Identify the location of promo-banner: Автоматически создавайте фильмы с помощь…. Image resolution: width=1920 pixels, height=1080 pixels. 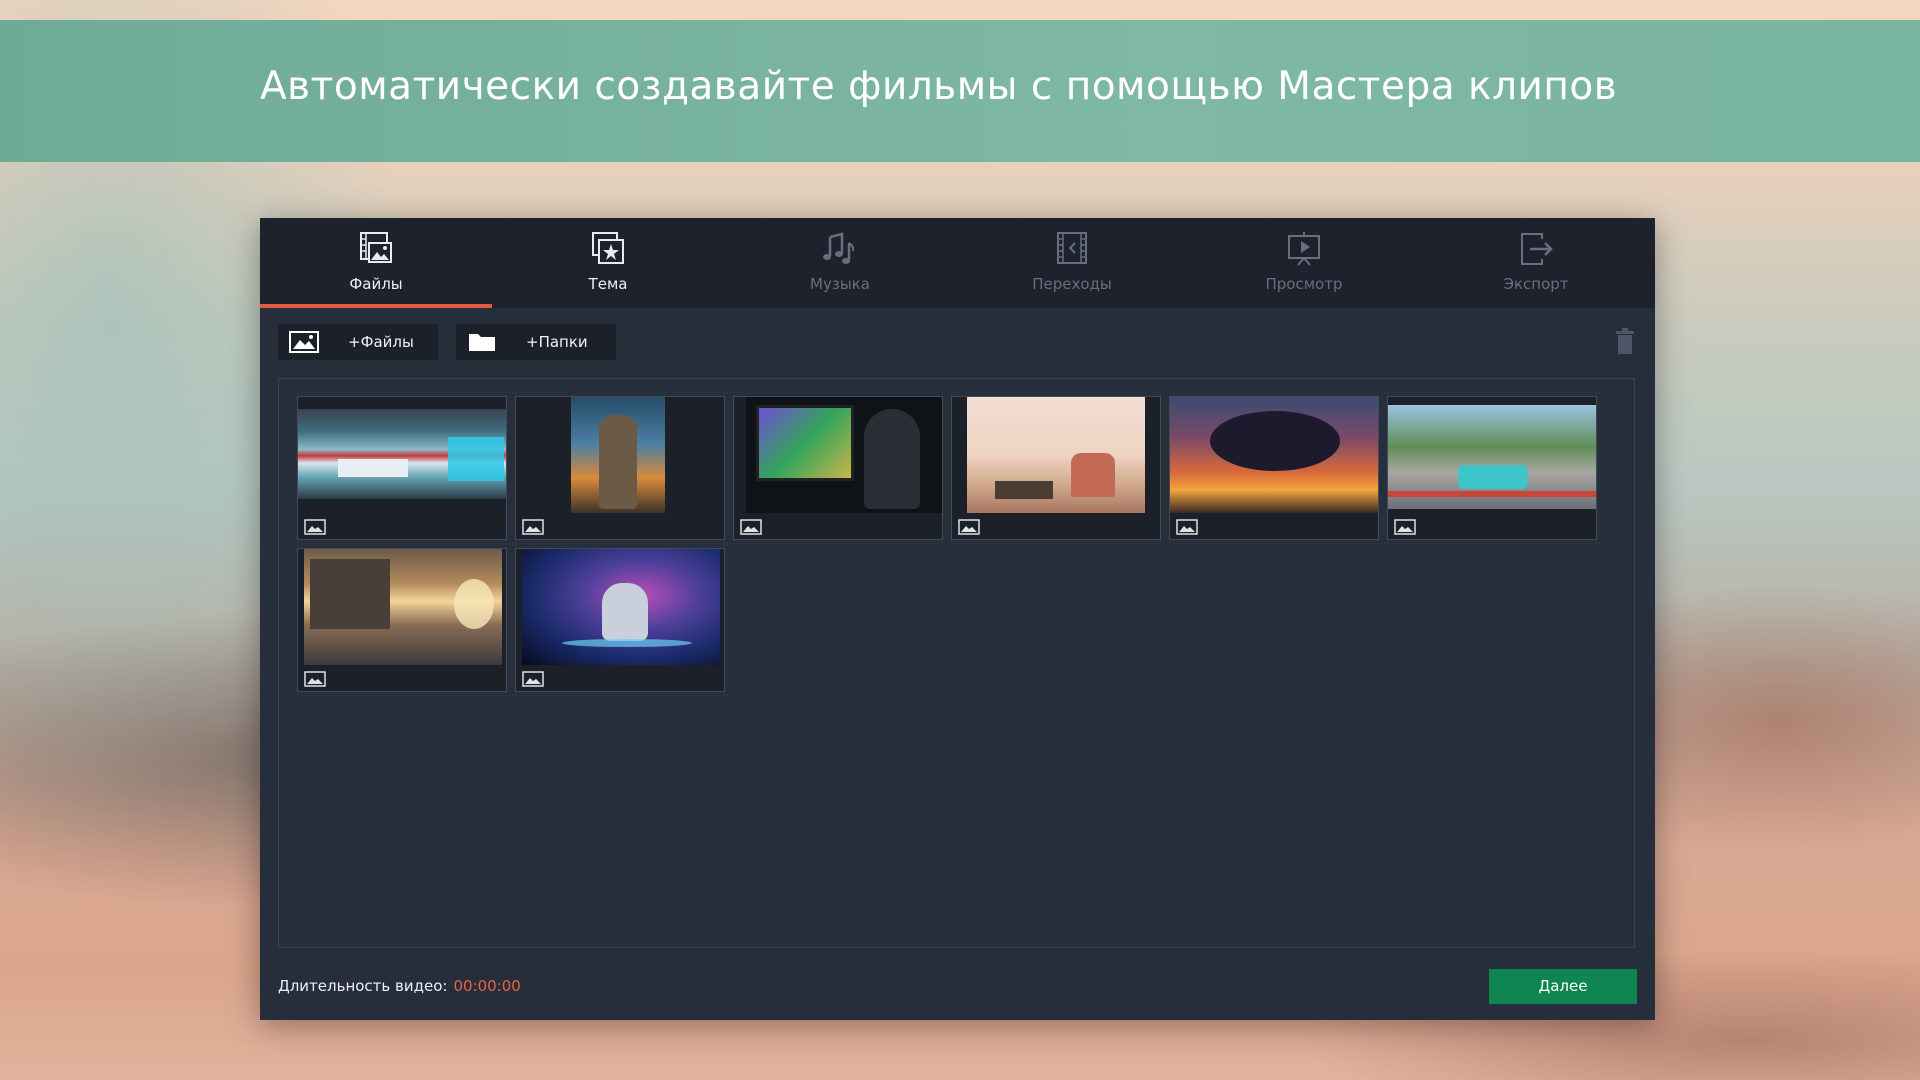
(960, 91).